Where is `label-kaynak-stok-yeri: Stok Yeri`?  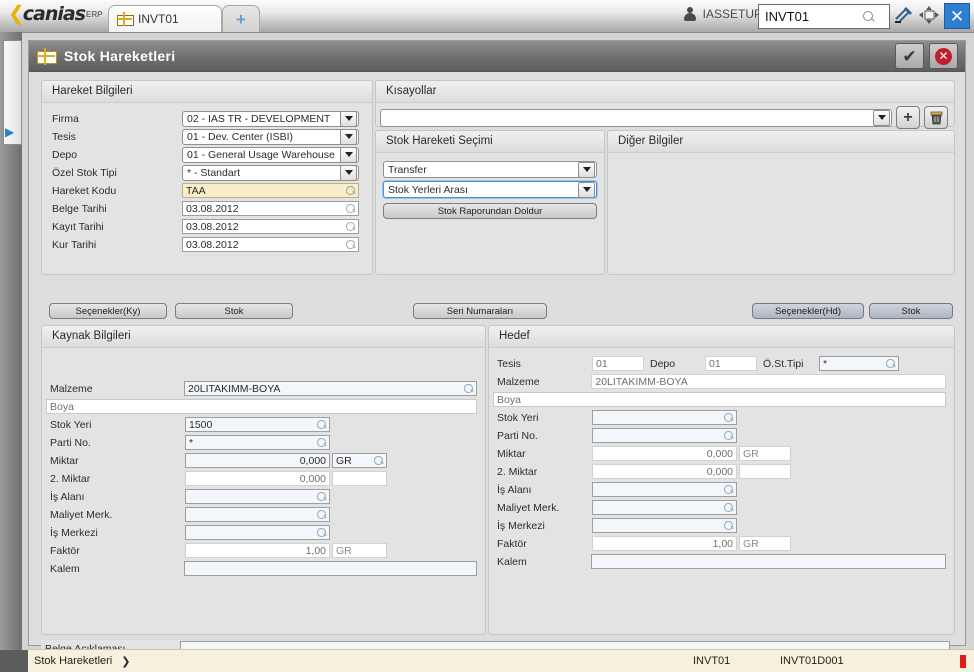
label-kaynak-stok-yeri: Stok Yeri is located at coordinates (115, 424).